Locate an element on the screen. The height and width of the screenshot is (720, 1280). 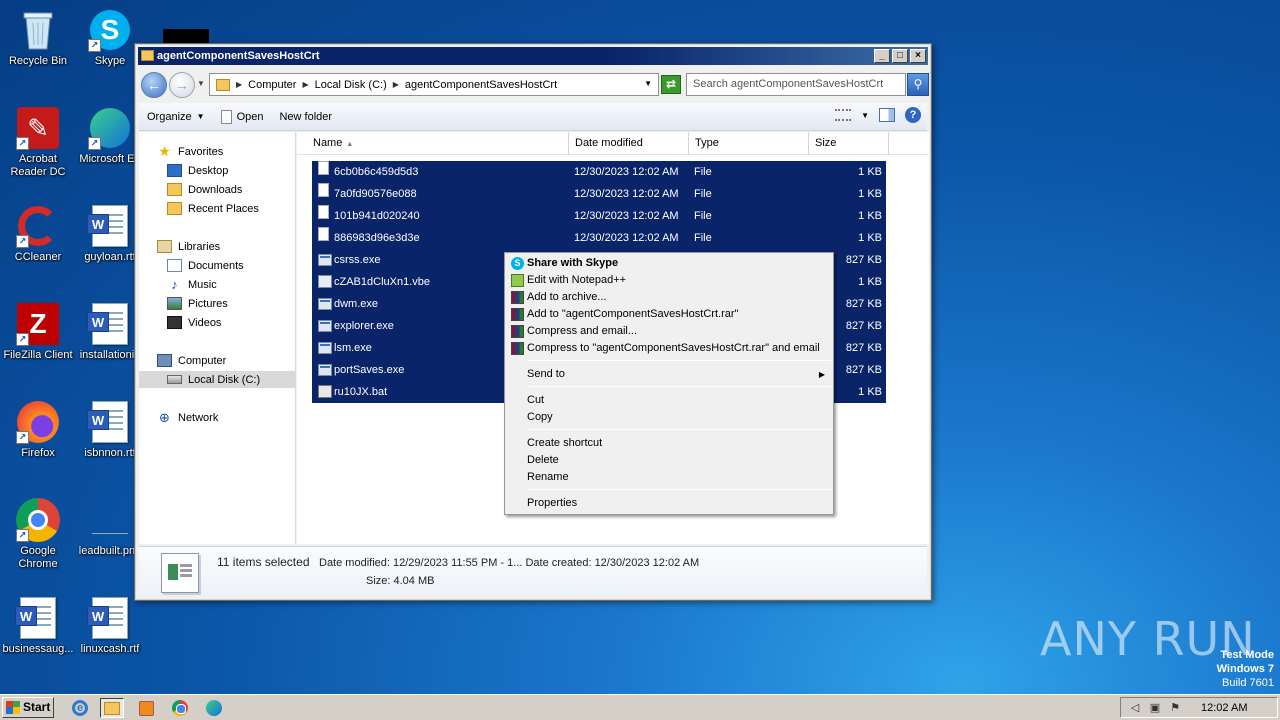
breadcrumb-current-folder: agentComponentSavesHostCrt is located at coordinates (481, 85).